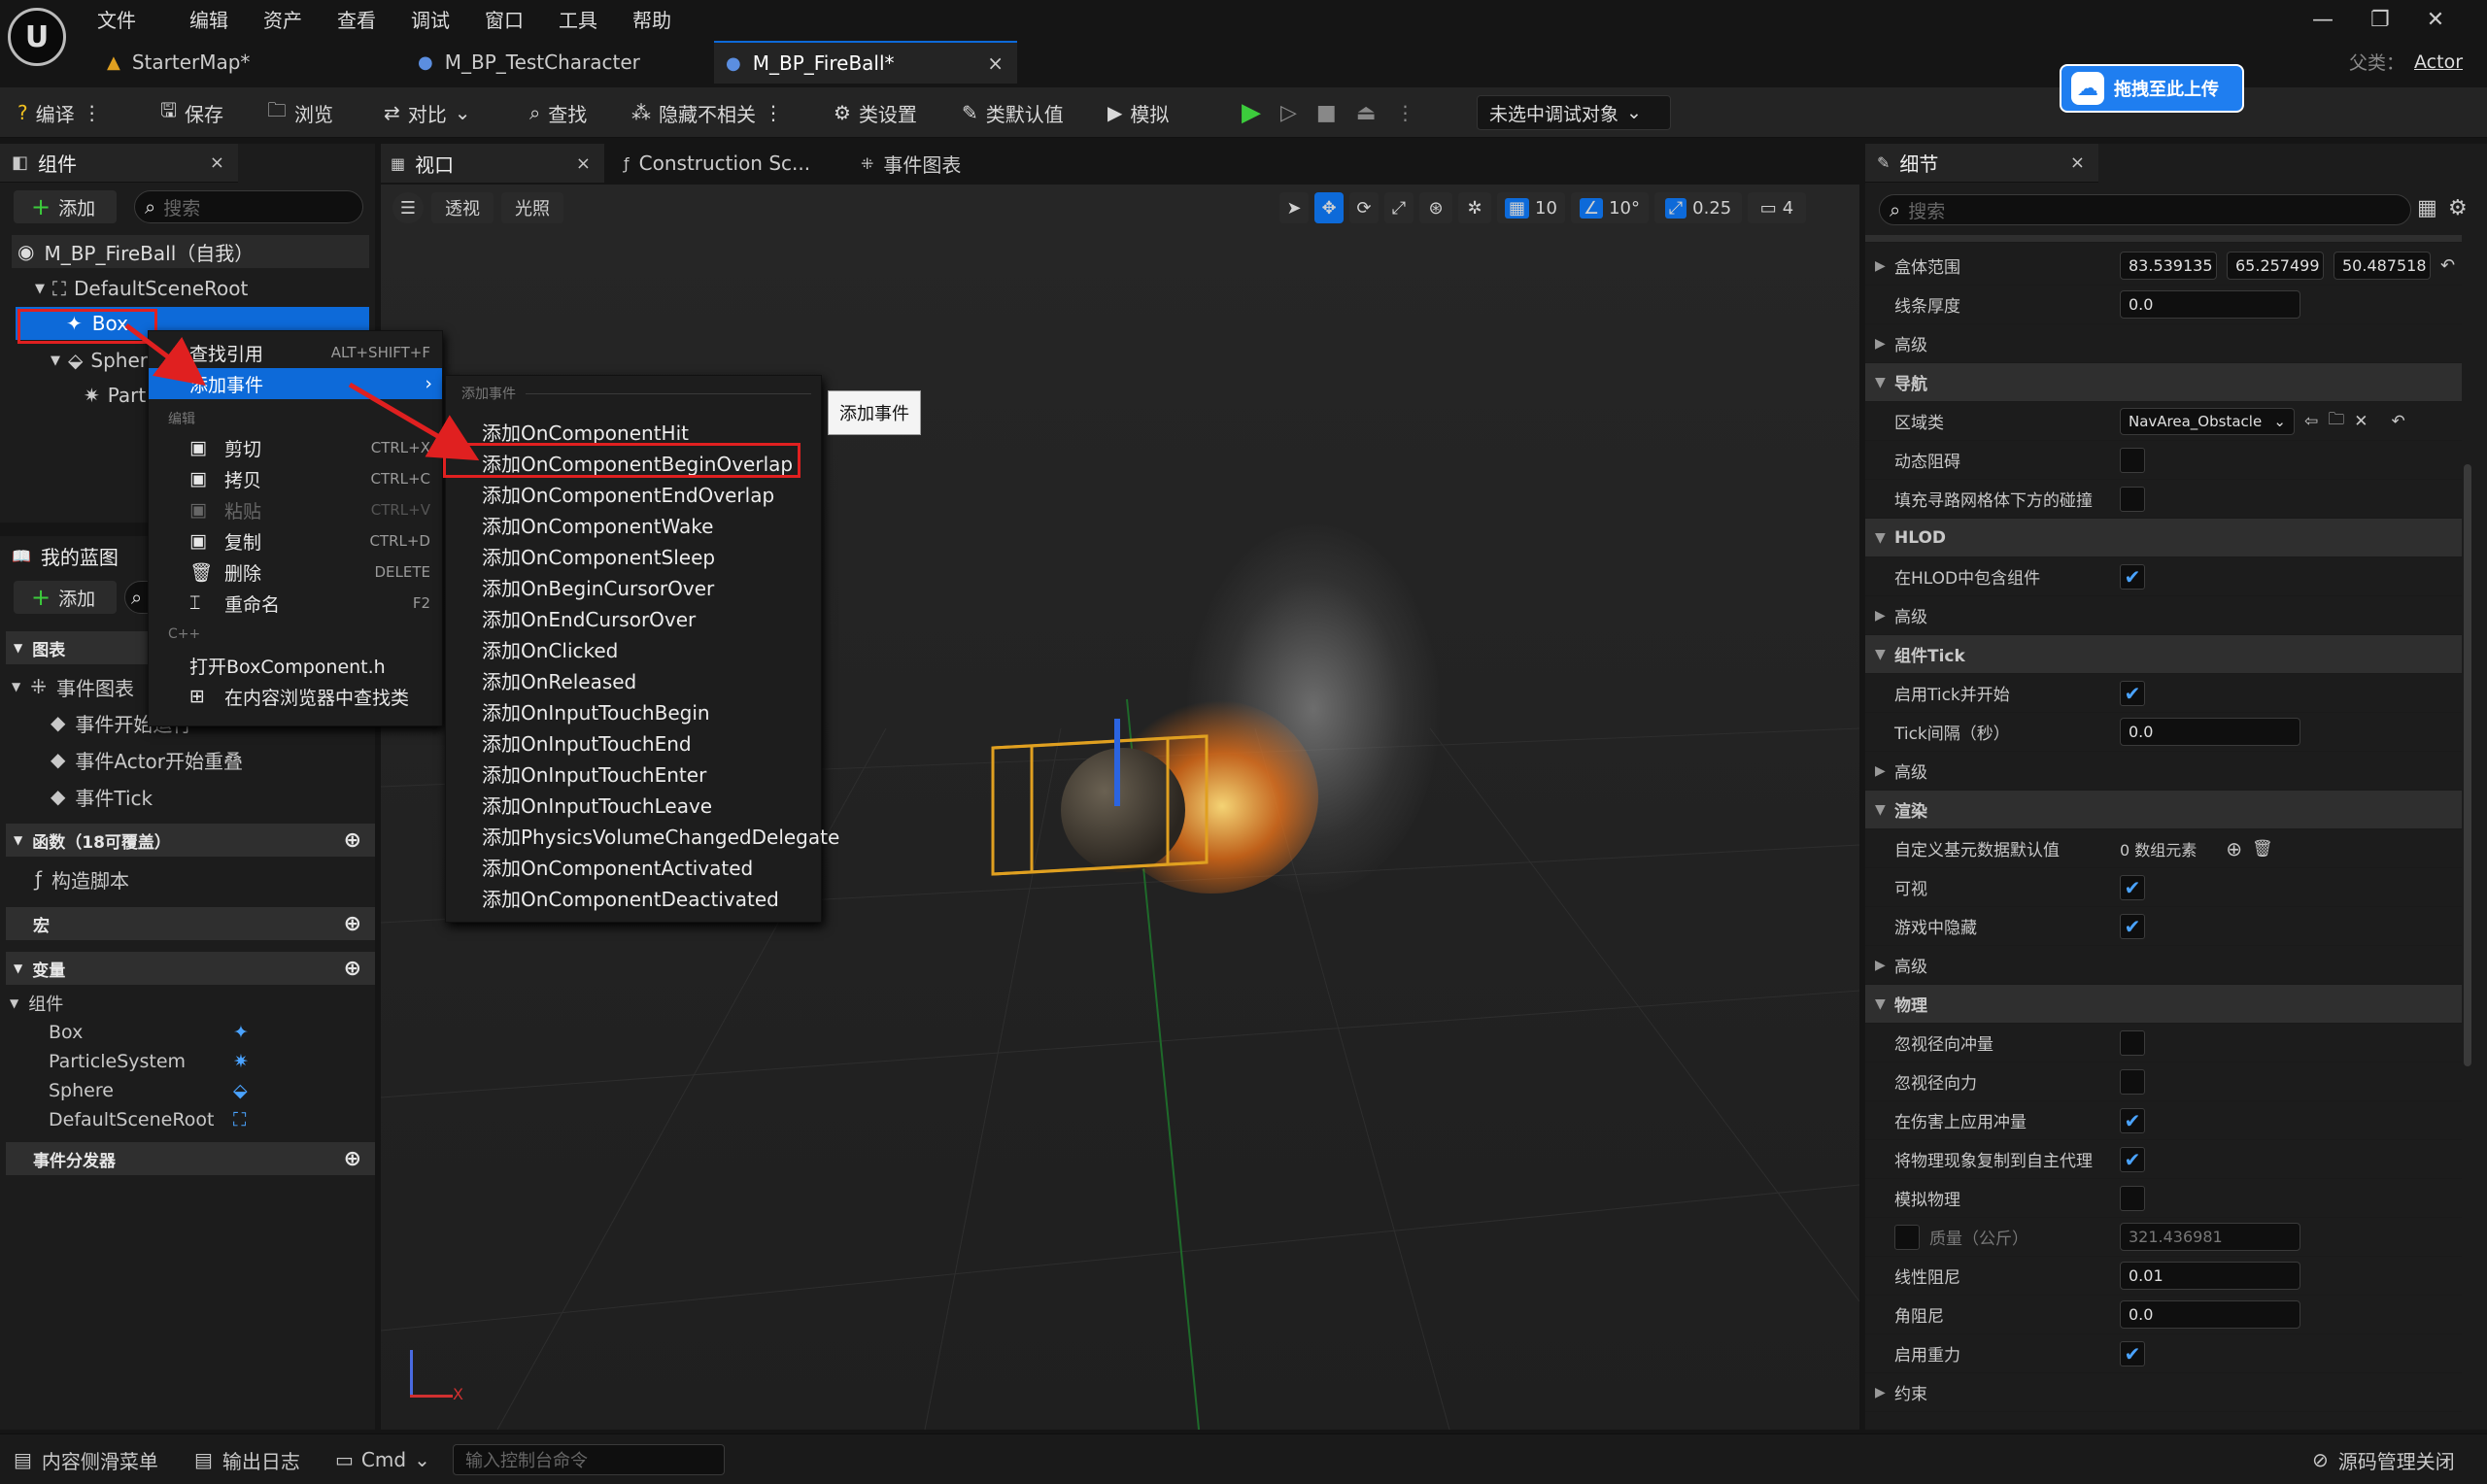 This screenshot has width=2487, height=1484. What do you see at coordinates (226, 19) in the screenshot?
I see `menu-edit: 编辑` at bounding box center [226, 19].